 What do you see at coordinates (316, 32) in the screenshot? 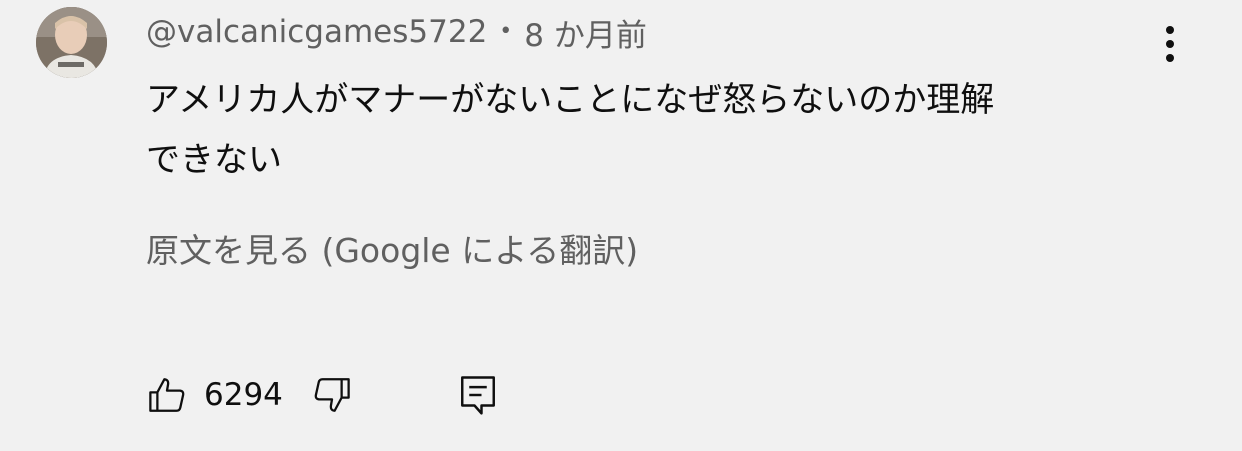
I see `author-name: @valcanicgames5722` at bounding box center [316, 32].